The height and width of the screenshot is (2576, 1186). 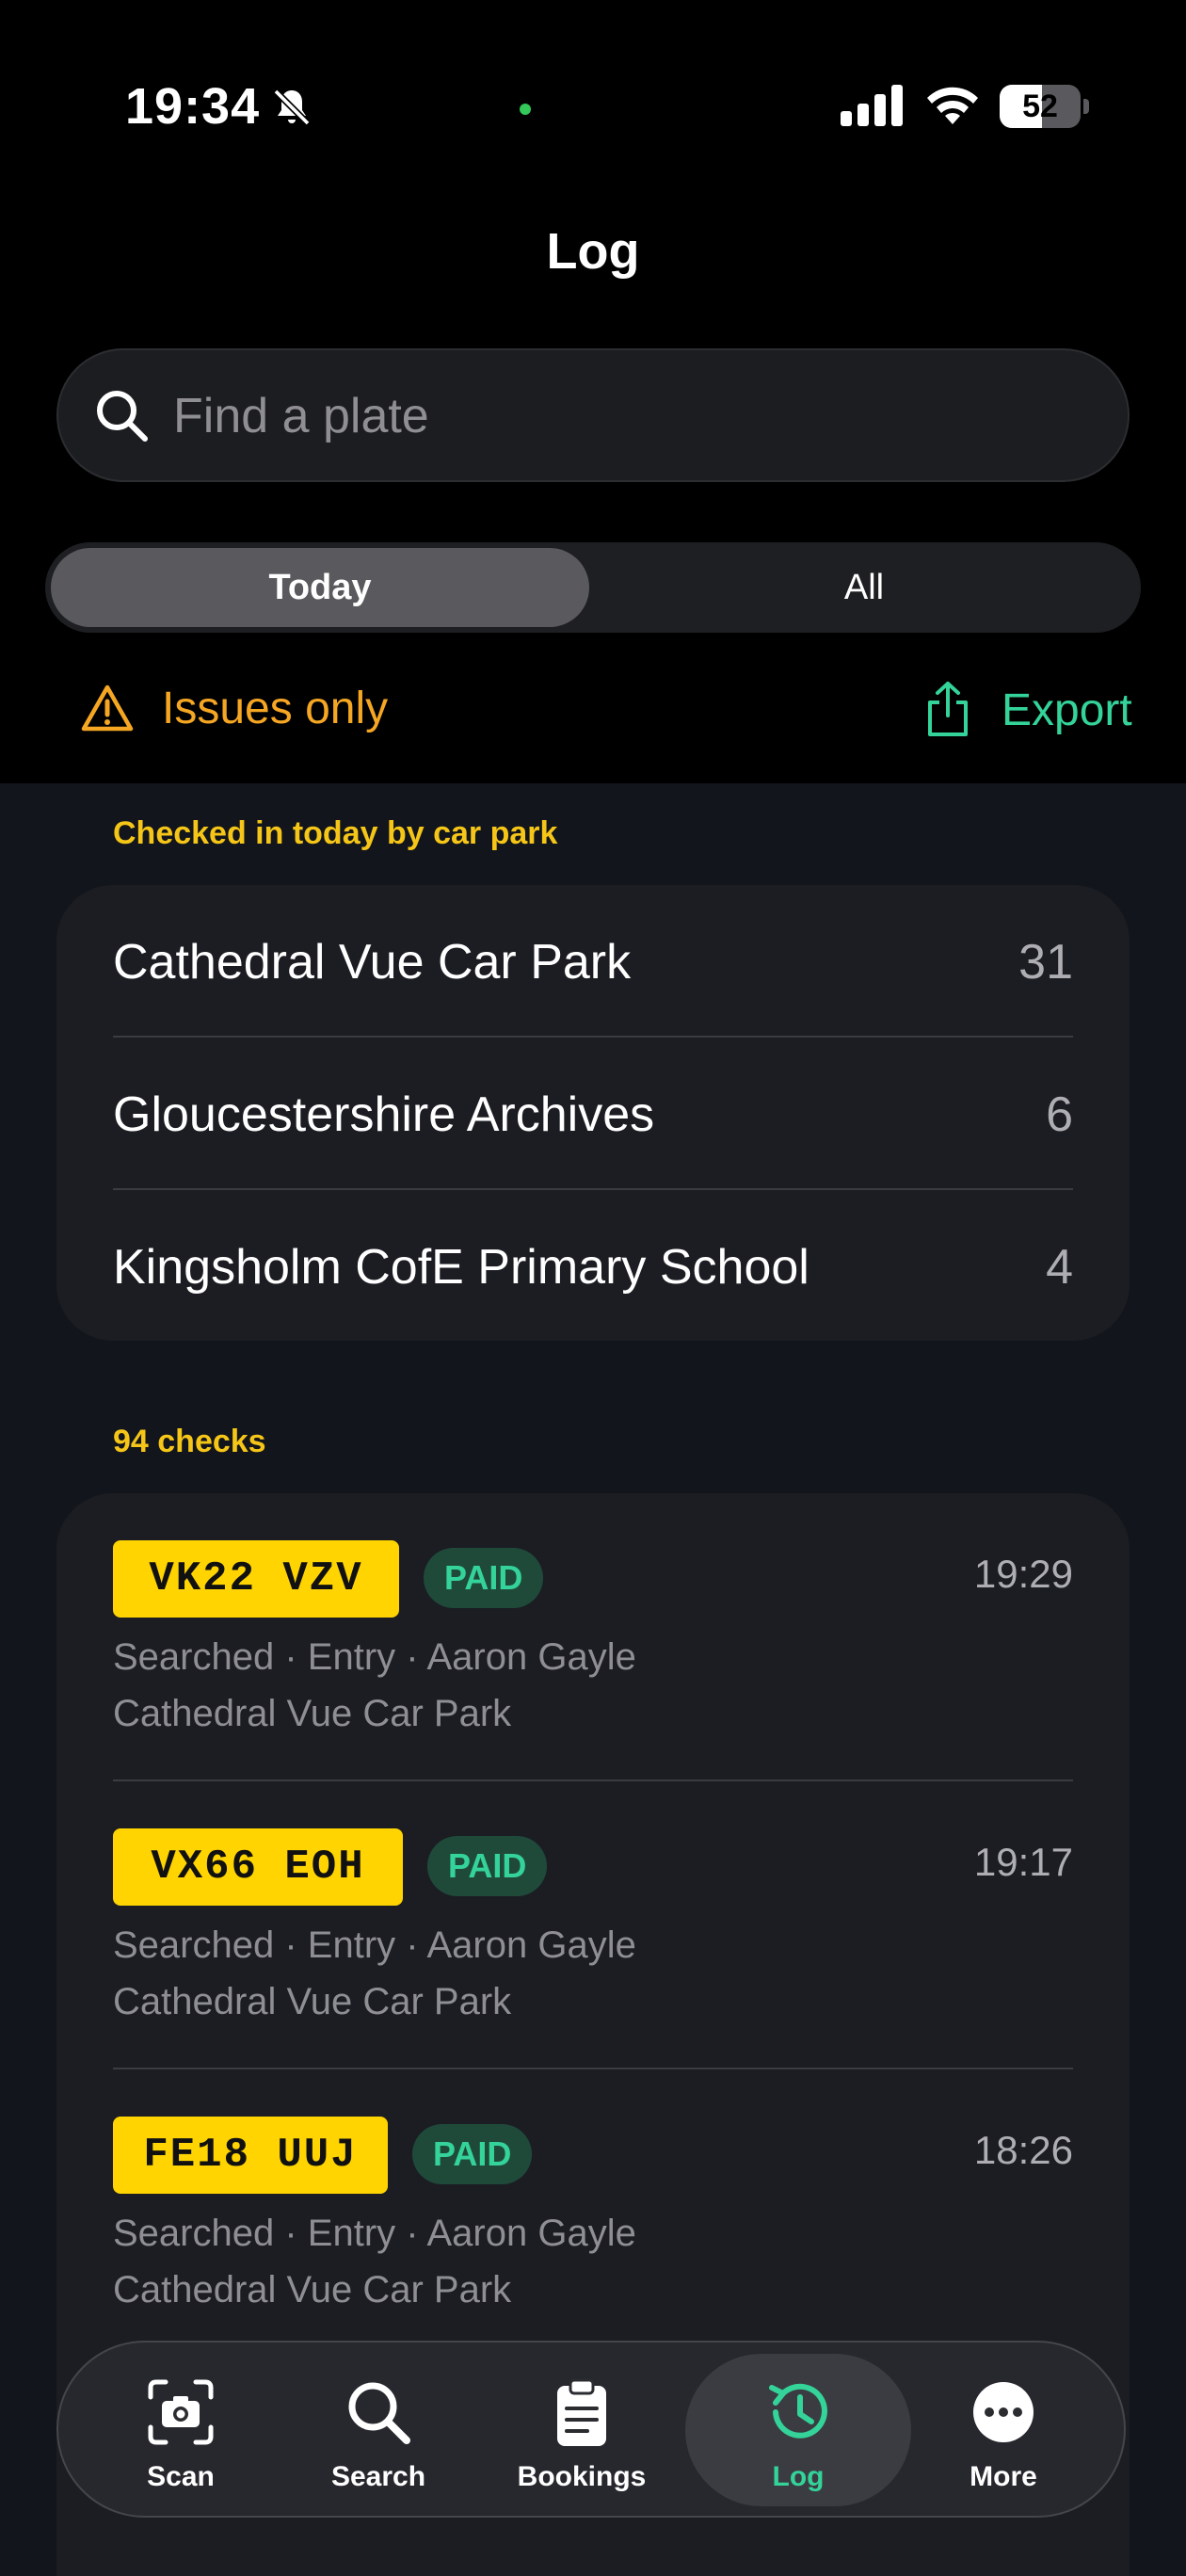 What do you see at coordinates (1004, 2412) in the screenshot?
I see `more-ellipsis-icon` at bounding box center [1004, 2412].